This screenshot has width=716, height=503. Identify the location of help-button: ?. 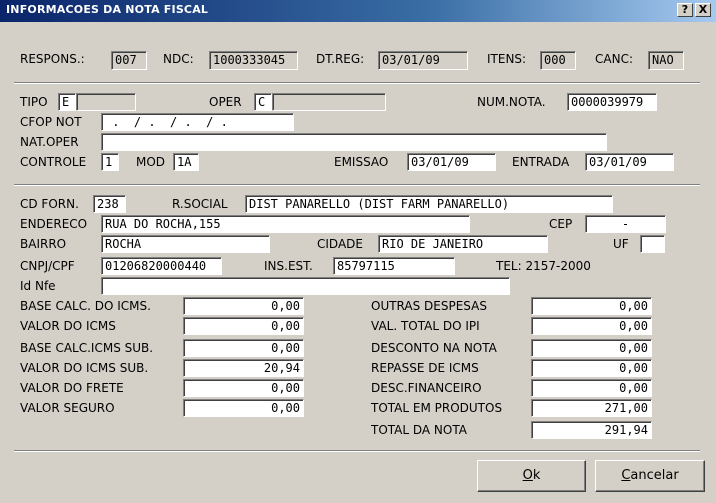
(685, 10).